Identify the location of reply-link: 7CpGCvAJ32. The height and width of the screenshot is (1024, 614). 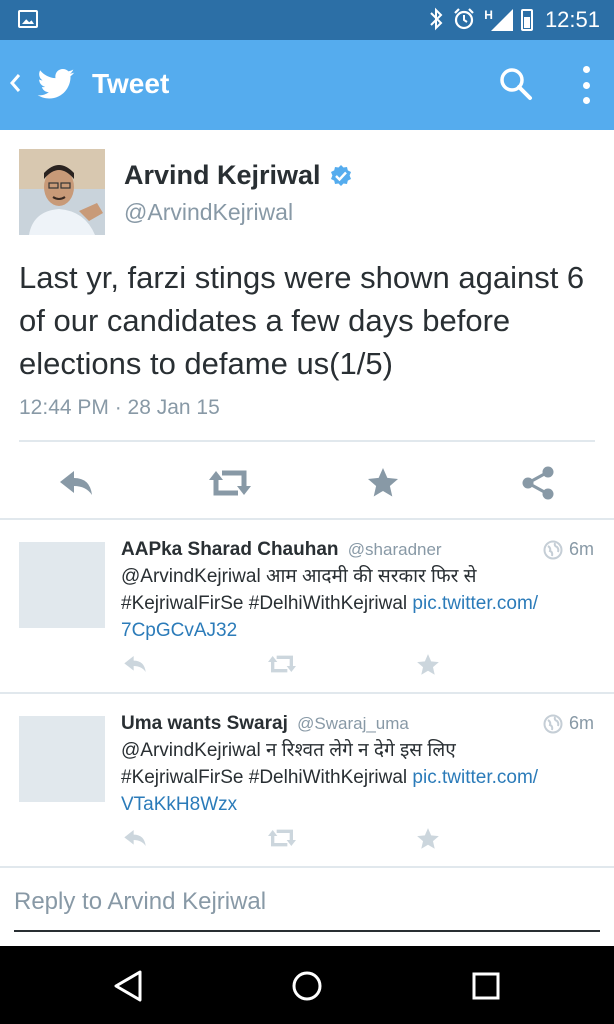
(356, 630).